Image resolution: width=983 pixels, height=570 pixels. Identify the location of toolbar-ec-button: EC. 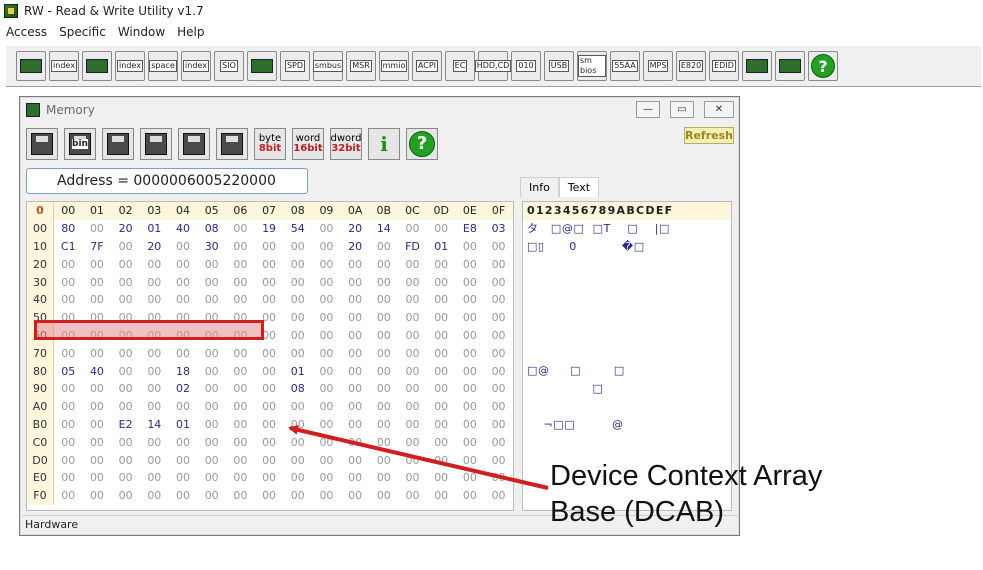
(460, 66).